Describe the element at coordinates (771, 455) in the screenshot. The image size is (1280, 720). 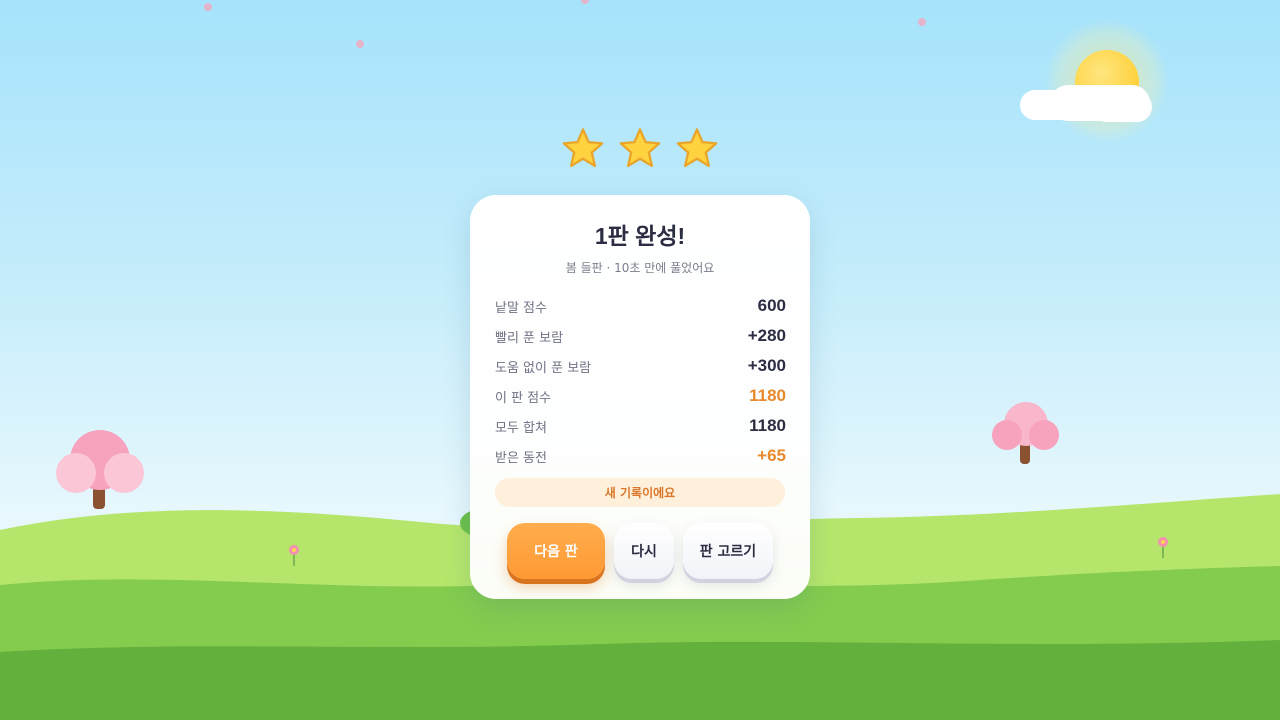
I see `score-row-value: +65` at that location.